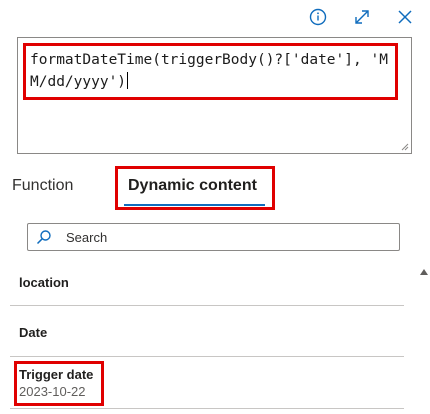 The height and width of the screenshot is (414, 430). Describe the element at coordinates (405, 17) in the screenshot. I see `close-icon` at that location.